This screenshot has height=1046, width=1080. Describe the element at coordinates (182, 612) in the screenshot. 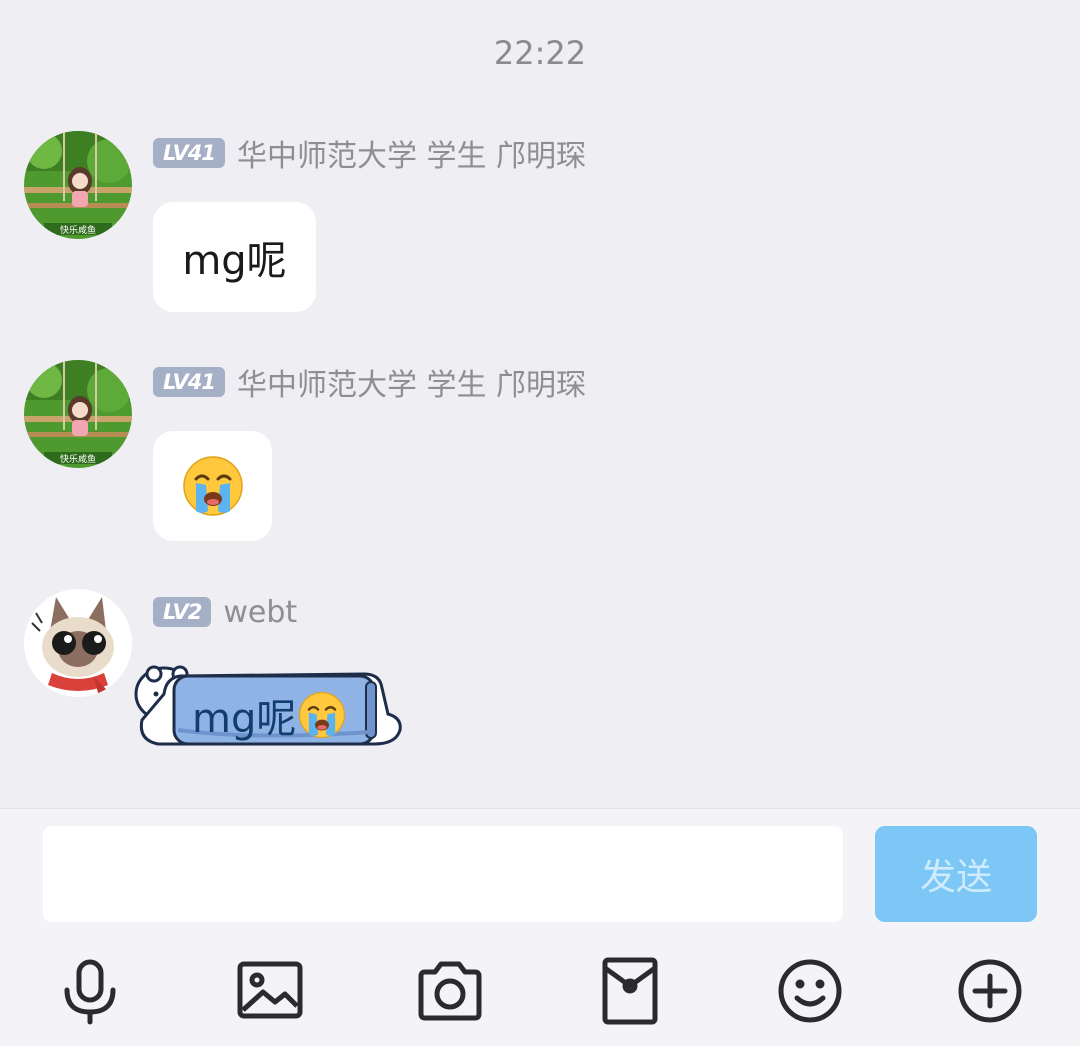

I see `level-badge: LV2` at that location.